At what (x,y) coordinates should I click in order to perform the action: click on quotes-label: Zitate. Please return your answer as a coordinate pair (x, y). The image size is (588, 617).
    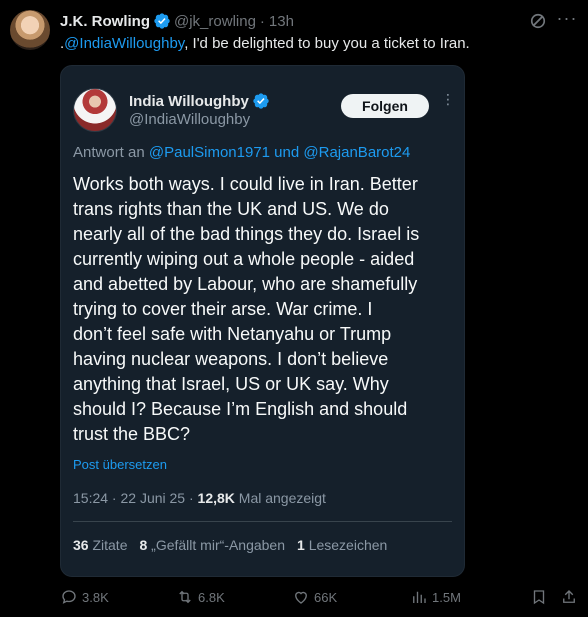
    Looking at the image, I should click on (110, 545).